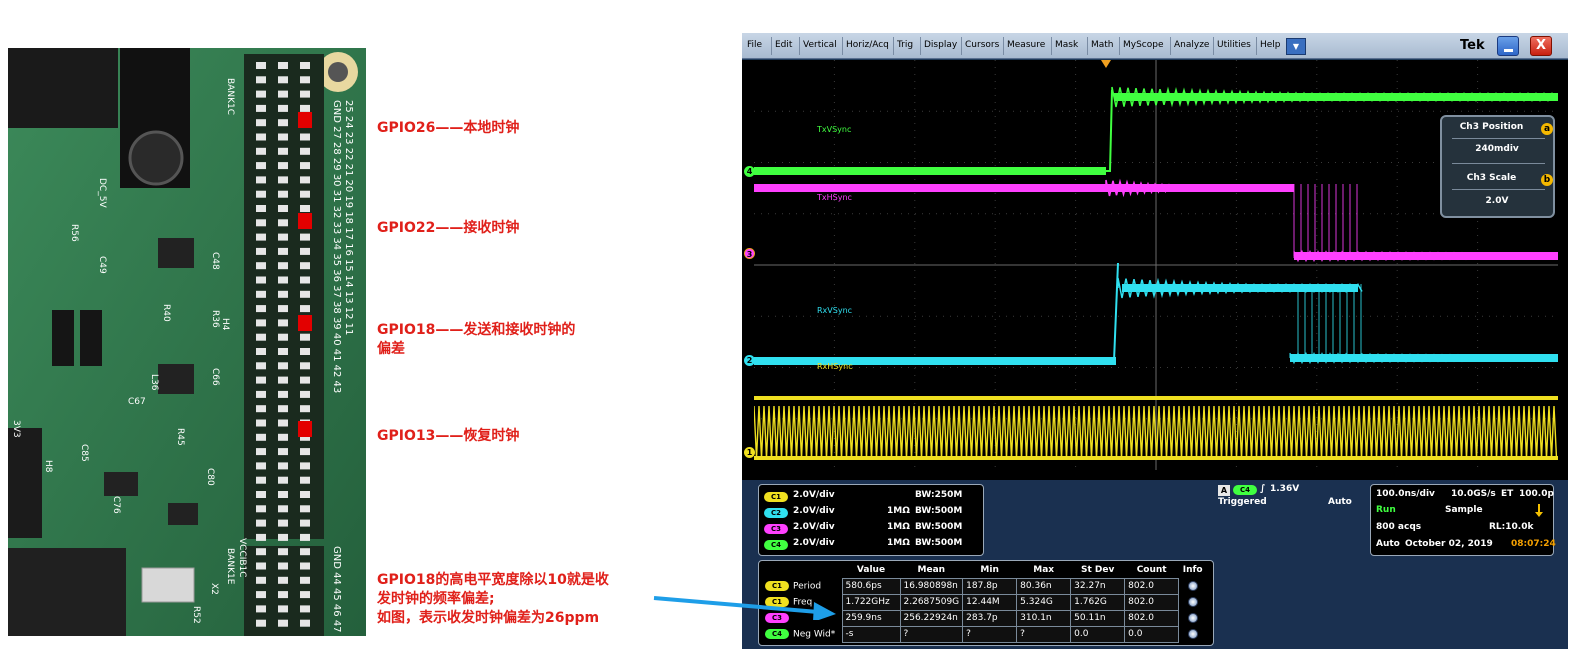 Image resolution: width=1593 pixels, height=658 pixels. What do you see at coordinates (871, 569) in the screenshot?
I see `measurement-header: Value` at bounding box center [871, 569].